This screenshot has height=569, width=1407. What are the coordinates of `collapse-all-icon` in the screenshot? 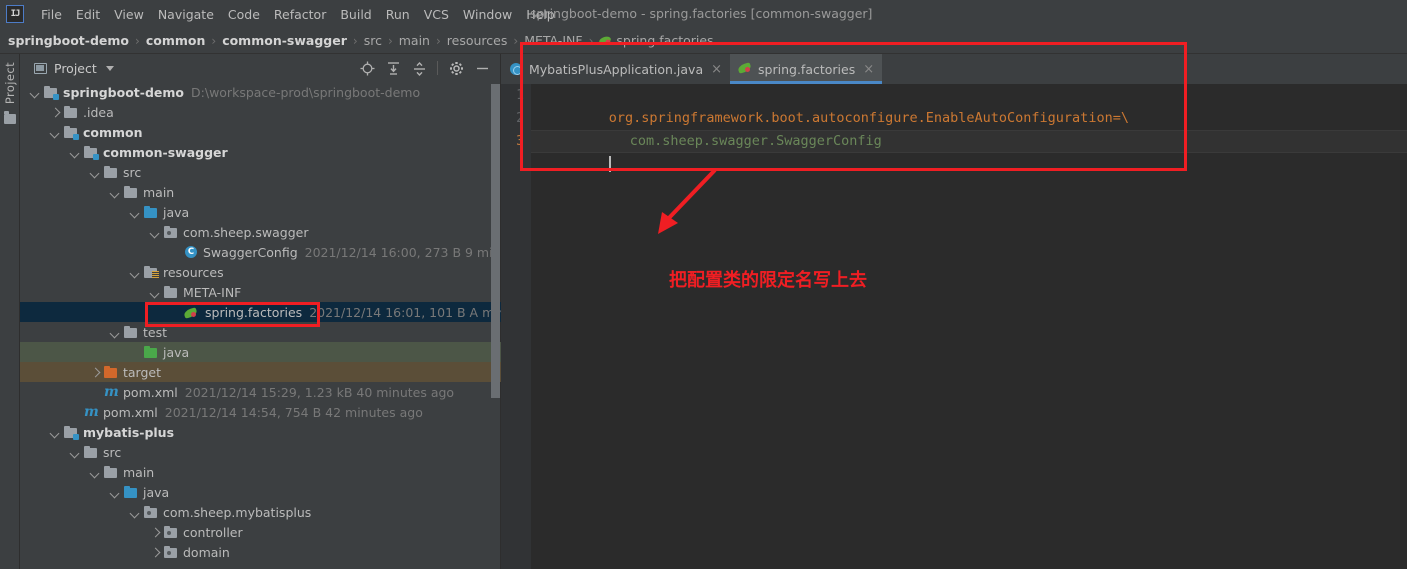 It's located at (419, 68).